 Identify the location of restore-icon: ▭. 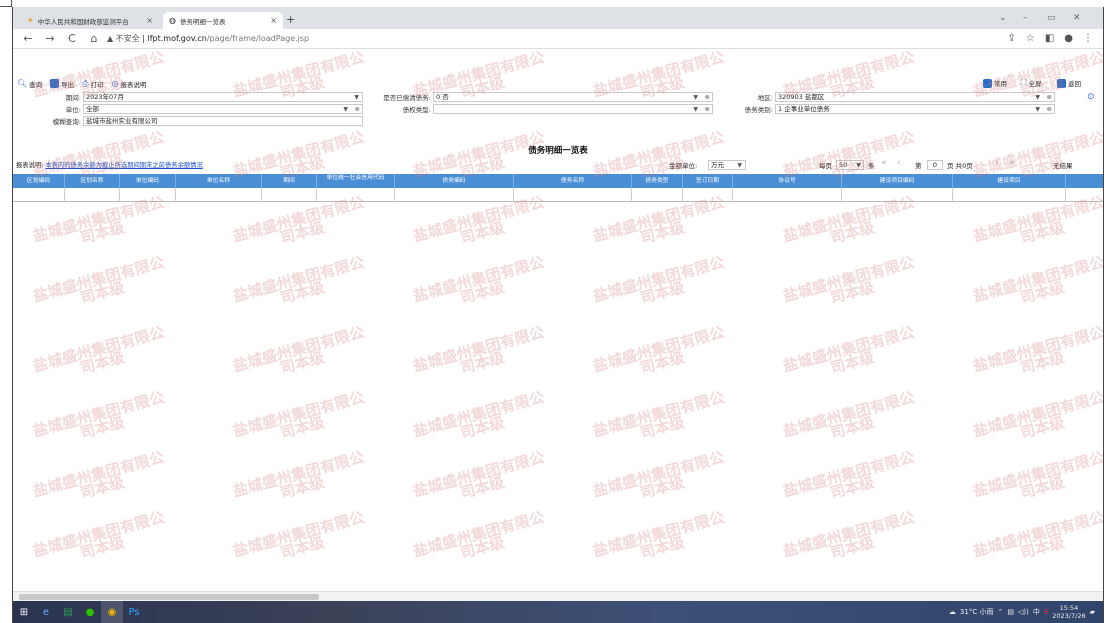
(1051, 18).